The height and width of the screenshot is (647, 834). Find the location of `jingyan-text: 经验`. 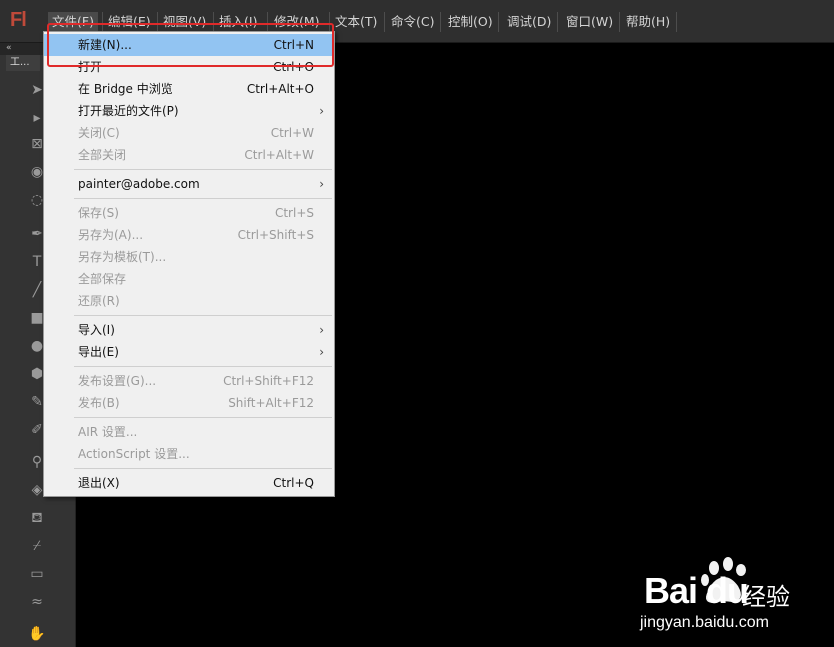

jingyan-text: 经验 is located at coordinates (766, 597).